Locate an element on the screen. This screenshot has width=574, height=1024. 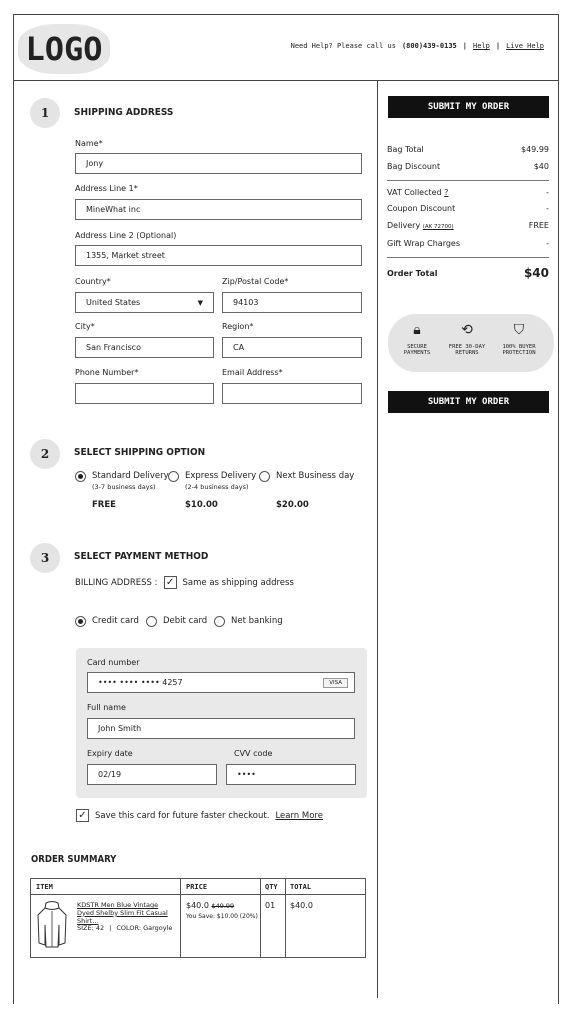
live-help-link: Live Help is located at coordinates (525, 46).